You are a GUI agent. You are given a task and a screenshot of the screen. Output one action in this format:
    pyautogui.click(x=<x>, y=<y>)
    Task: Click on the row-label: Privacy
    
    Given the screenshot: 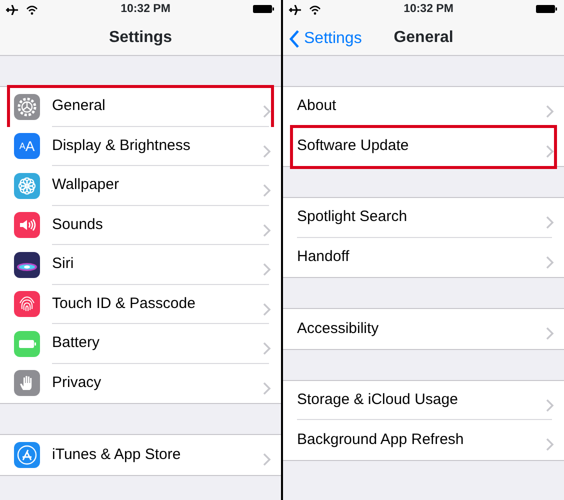 What is the action you would take?
    pyautogui.click(x=77, y=383)
    